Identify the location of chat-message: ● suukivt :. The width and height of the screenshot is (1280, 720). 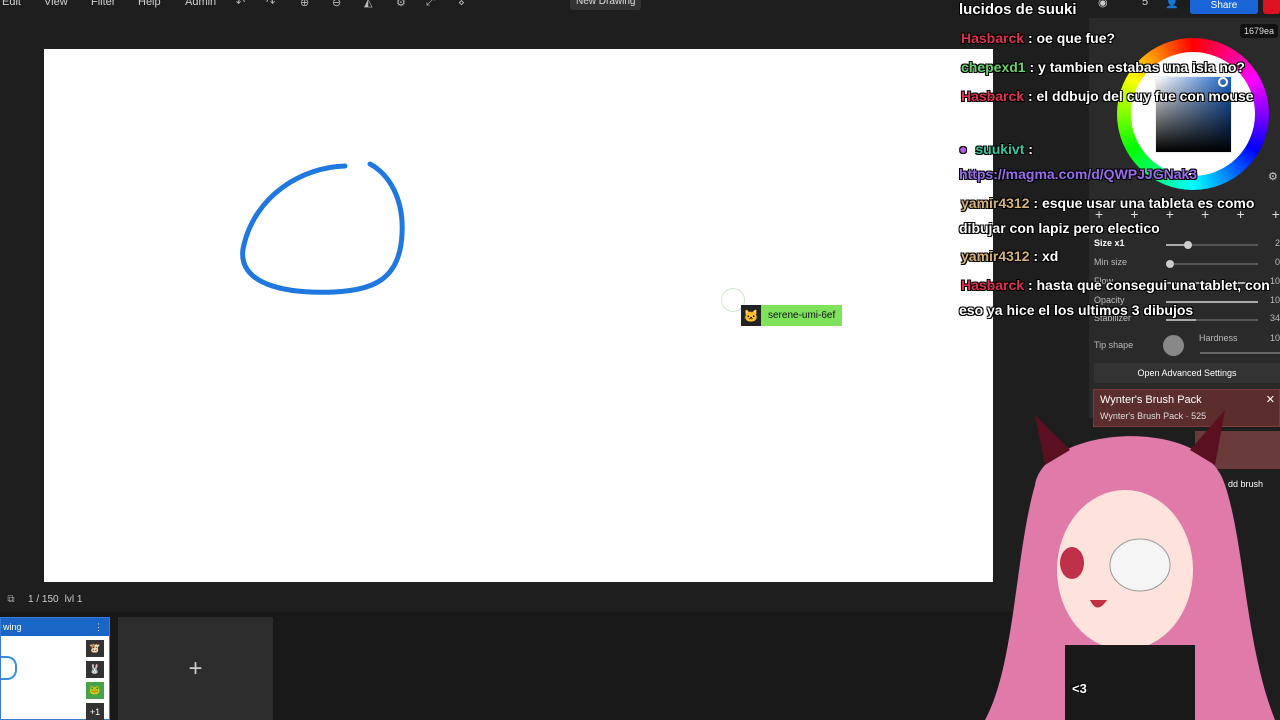
(1119, 149).